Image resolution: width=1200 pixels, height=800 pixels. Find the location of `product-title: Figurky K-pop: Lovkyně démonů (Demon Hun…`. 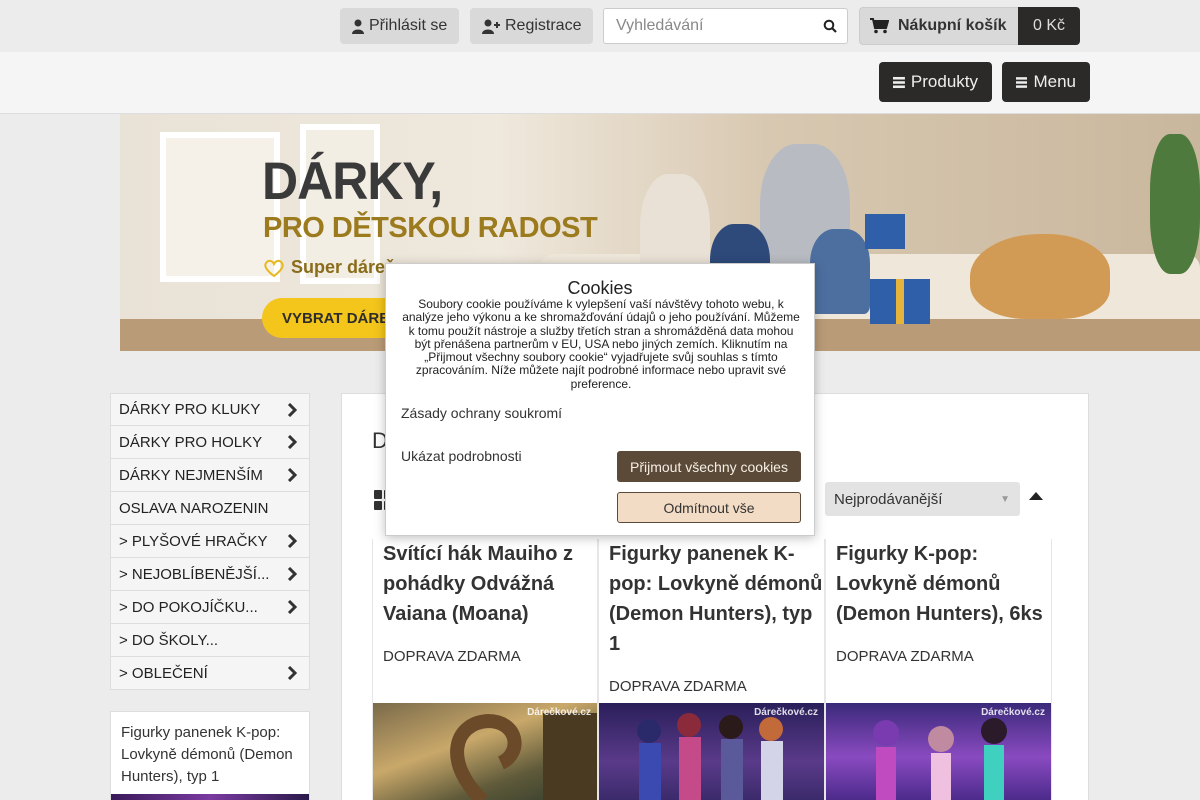

product-title: Figurky K-pop: Lovkyně démonů (Demon Hun… is located at coordinates (943, 584).